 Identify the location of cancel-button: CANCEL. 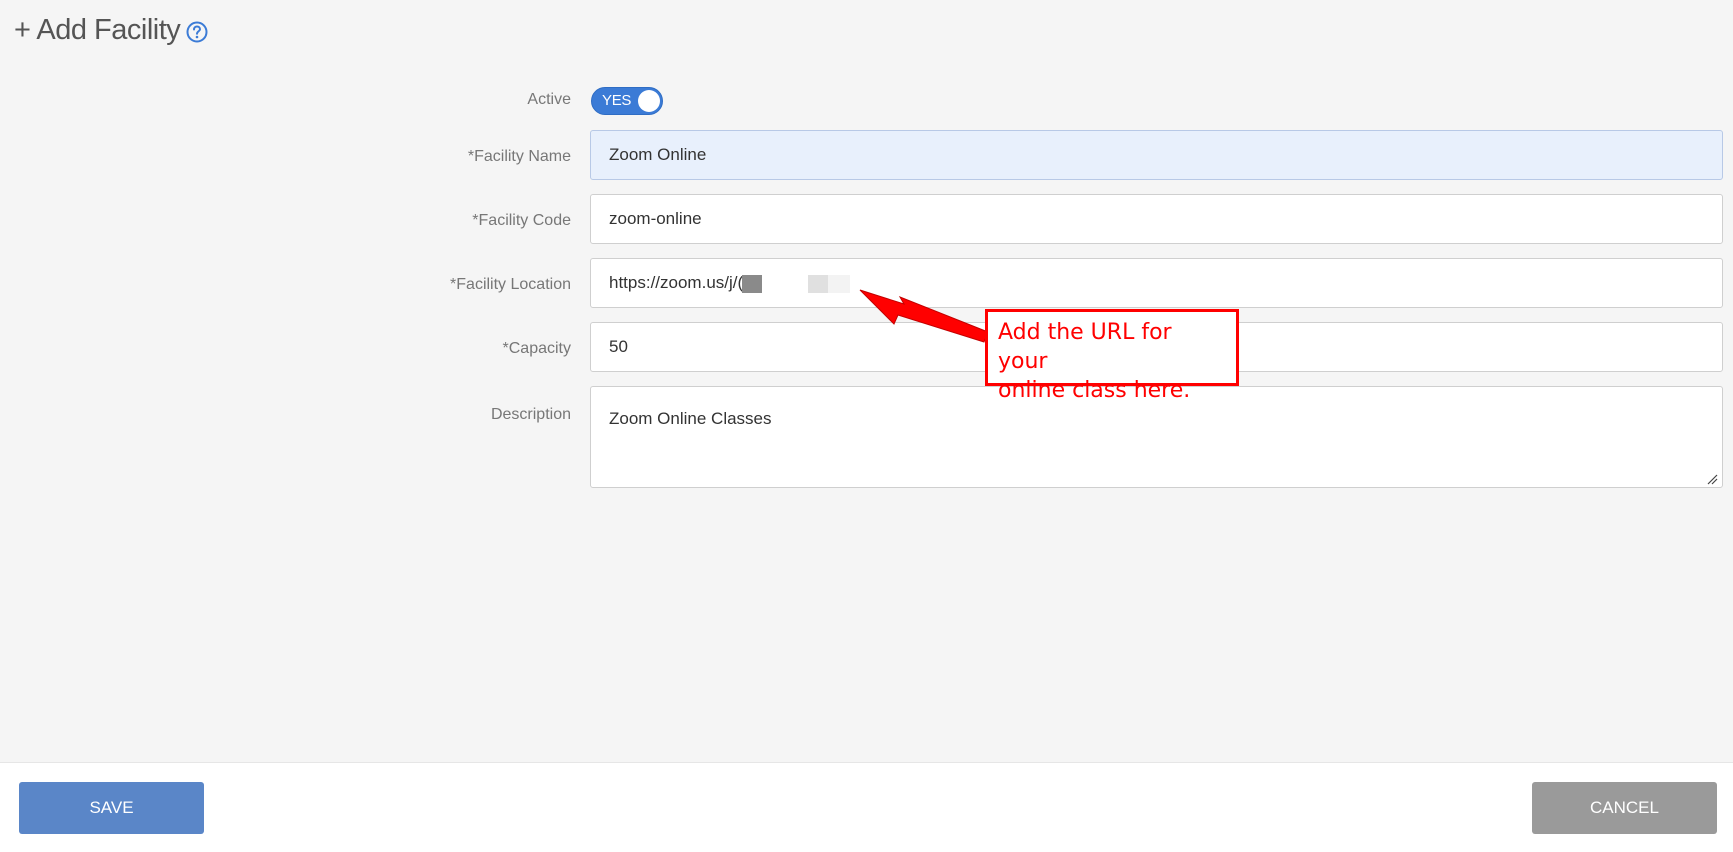
(1624, 808).